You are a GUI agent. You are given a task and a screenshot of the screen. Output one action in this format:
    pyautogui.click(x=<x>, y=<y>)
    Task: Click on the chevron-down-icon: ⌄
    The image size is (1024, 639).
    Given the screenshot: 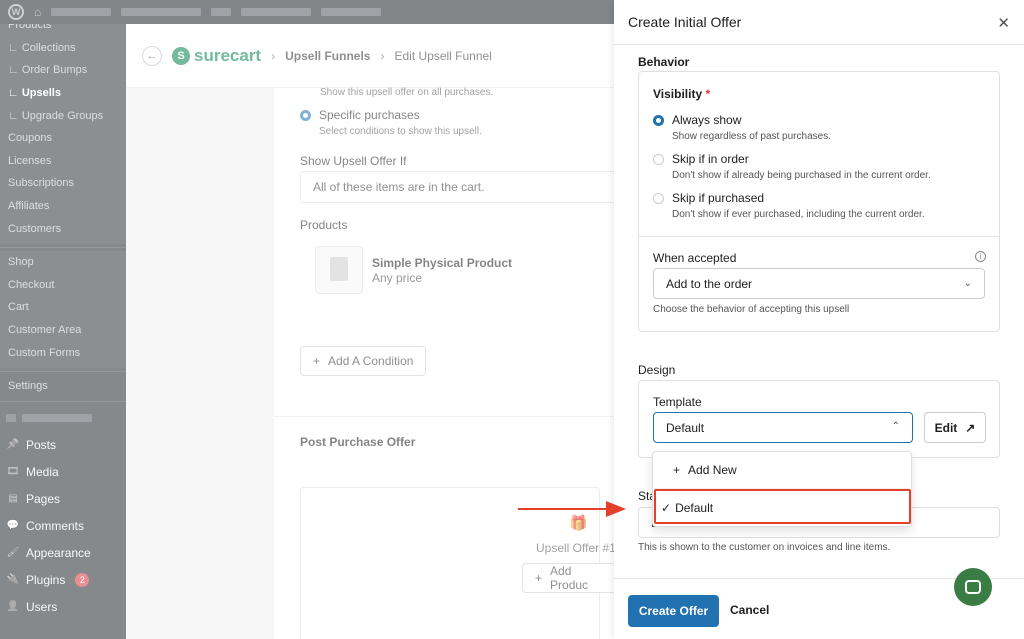 What is the action you would take?
    pyautogui.click(x=967, y=283)
    